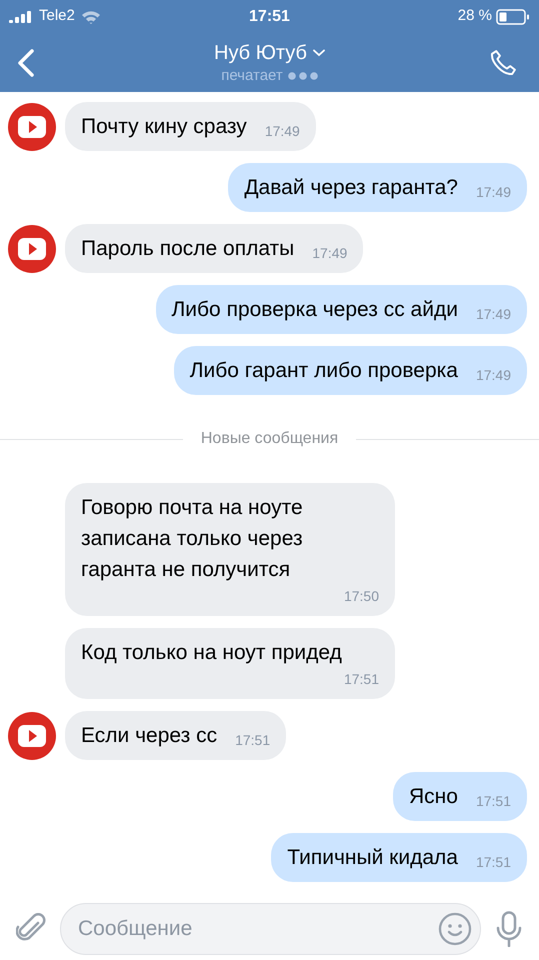  Describe the element at coordinates (187, 249) in the screenshot. I see `message-text: Пароль после оплаты` at that location.